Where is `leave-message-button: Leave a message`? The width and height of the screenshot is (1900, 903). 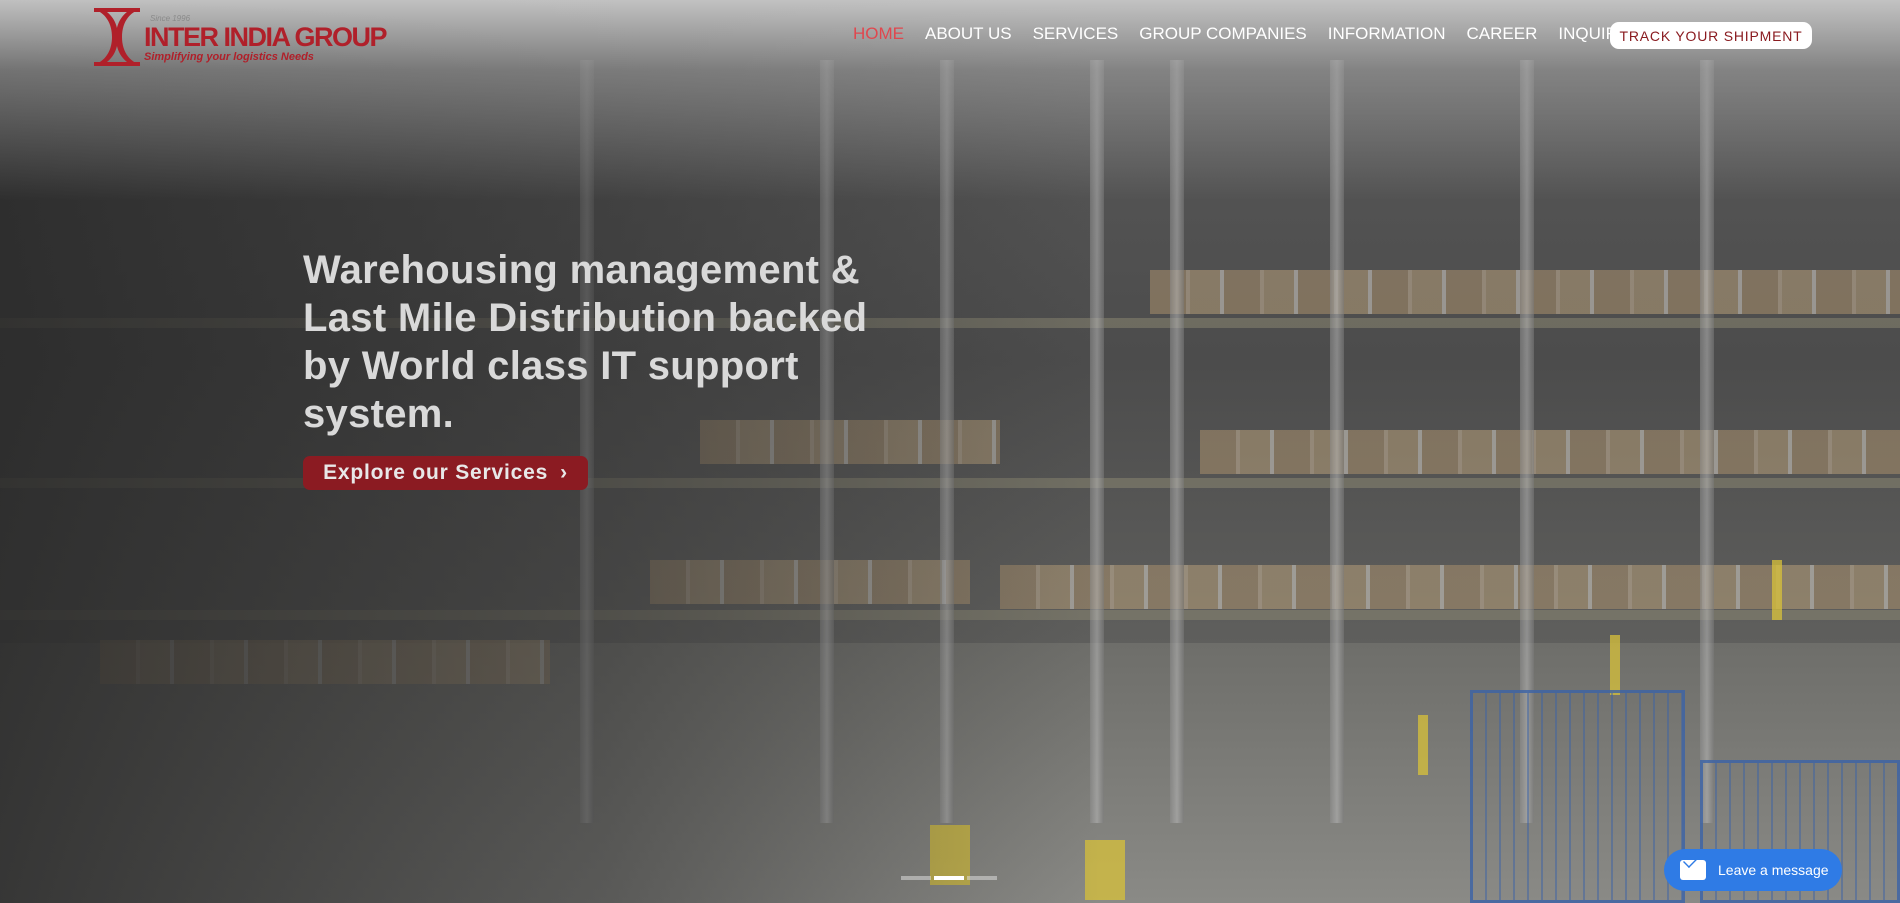 leave-message-button: Leave a message is located at coordinates (1753, 870).